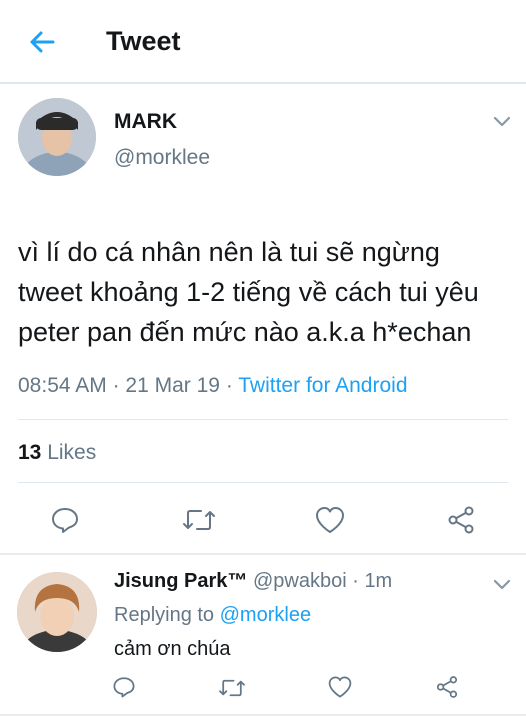 This screenshot has height=720, width=526. What do you see at coordinates (72, 452) in the screenshot?
I see `likes-label: Likes` at bounding box center [72, 452].